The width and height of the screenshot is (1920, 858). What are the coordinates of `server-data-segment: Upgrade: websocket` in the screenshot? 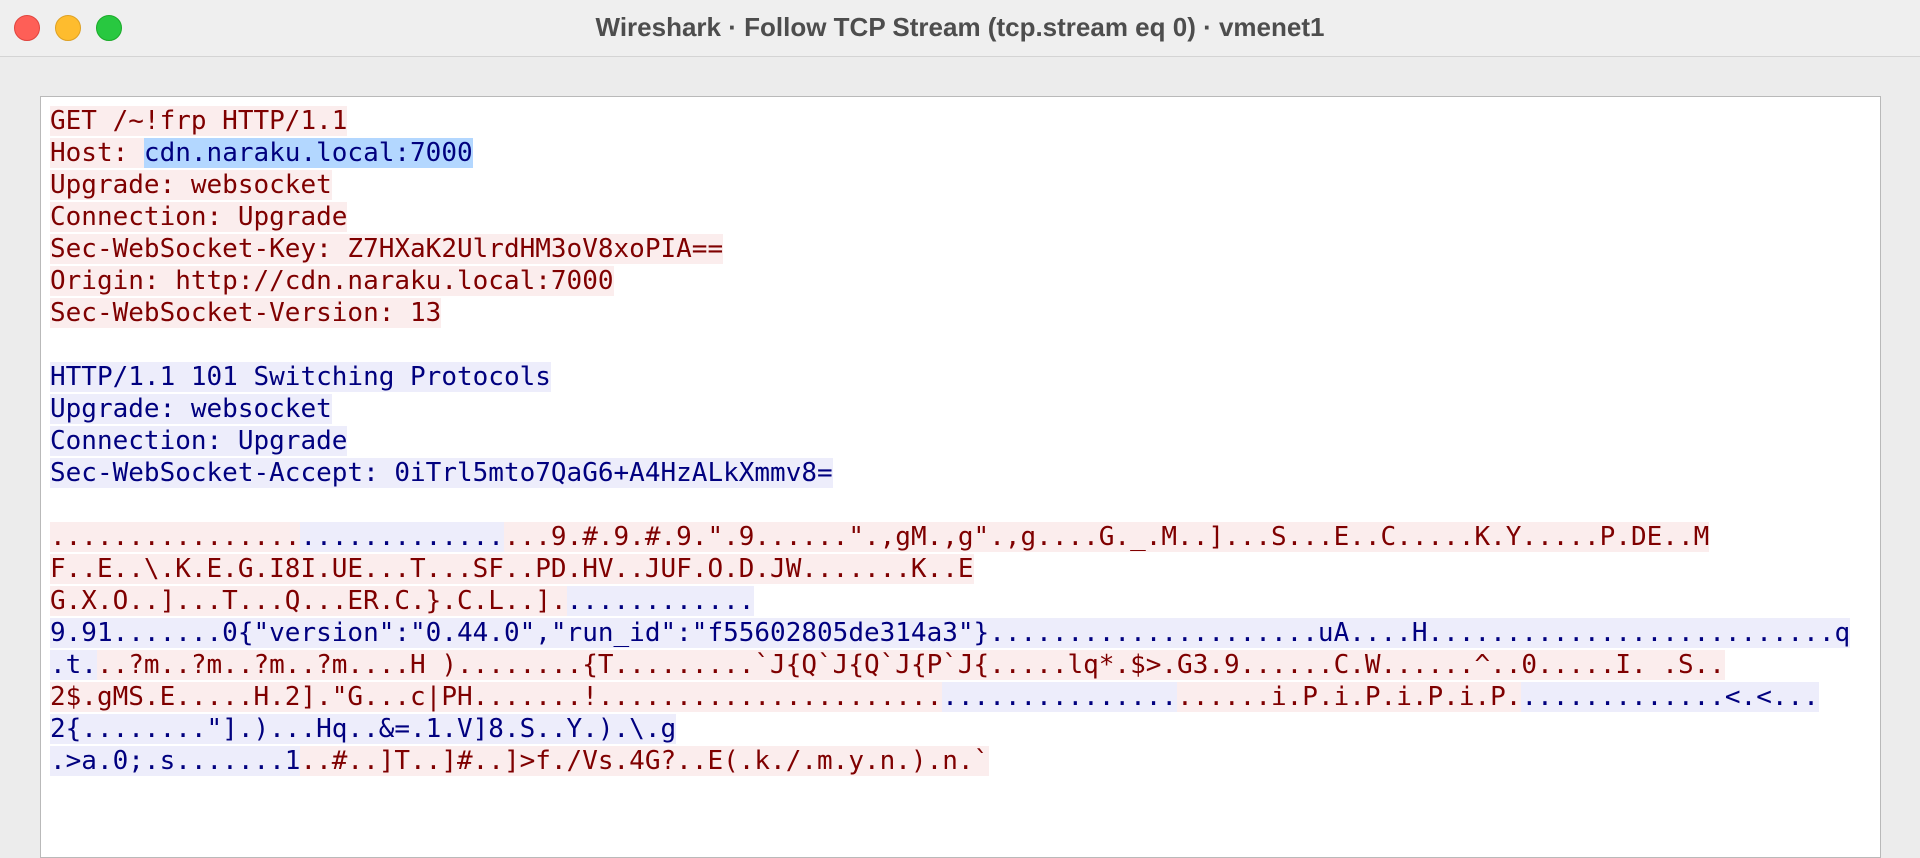 It's located at (191, 409).